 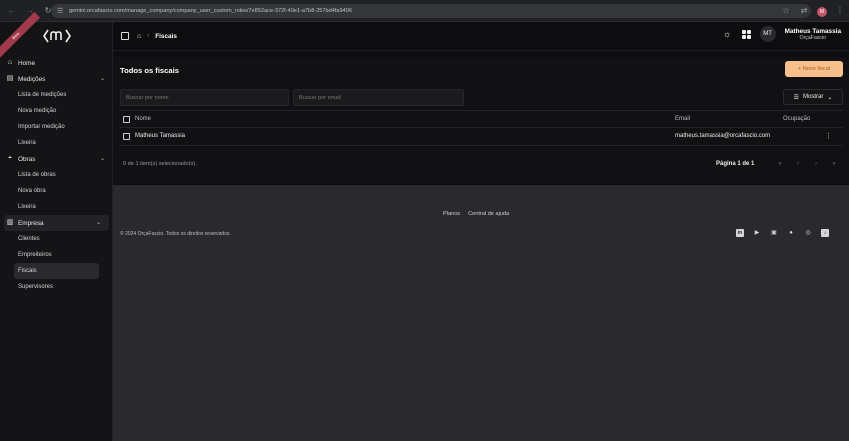 I want to click on chevron-right-icon: ›, so click(x=148, y=36).